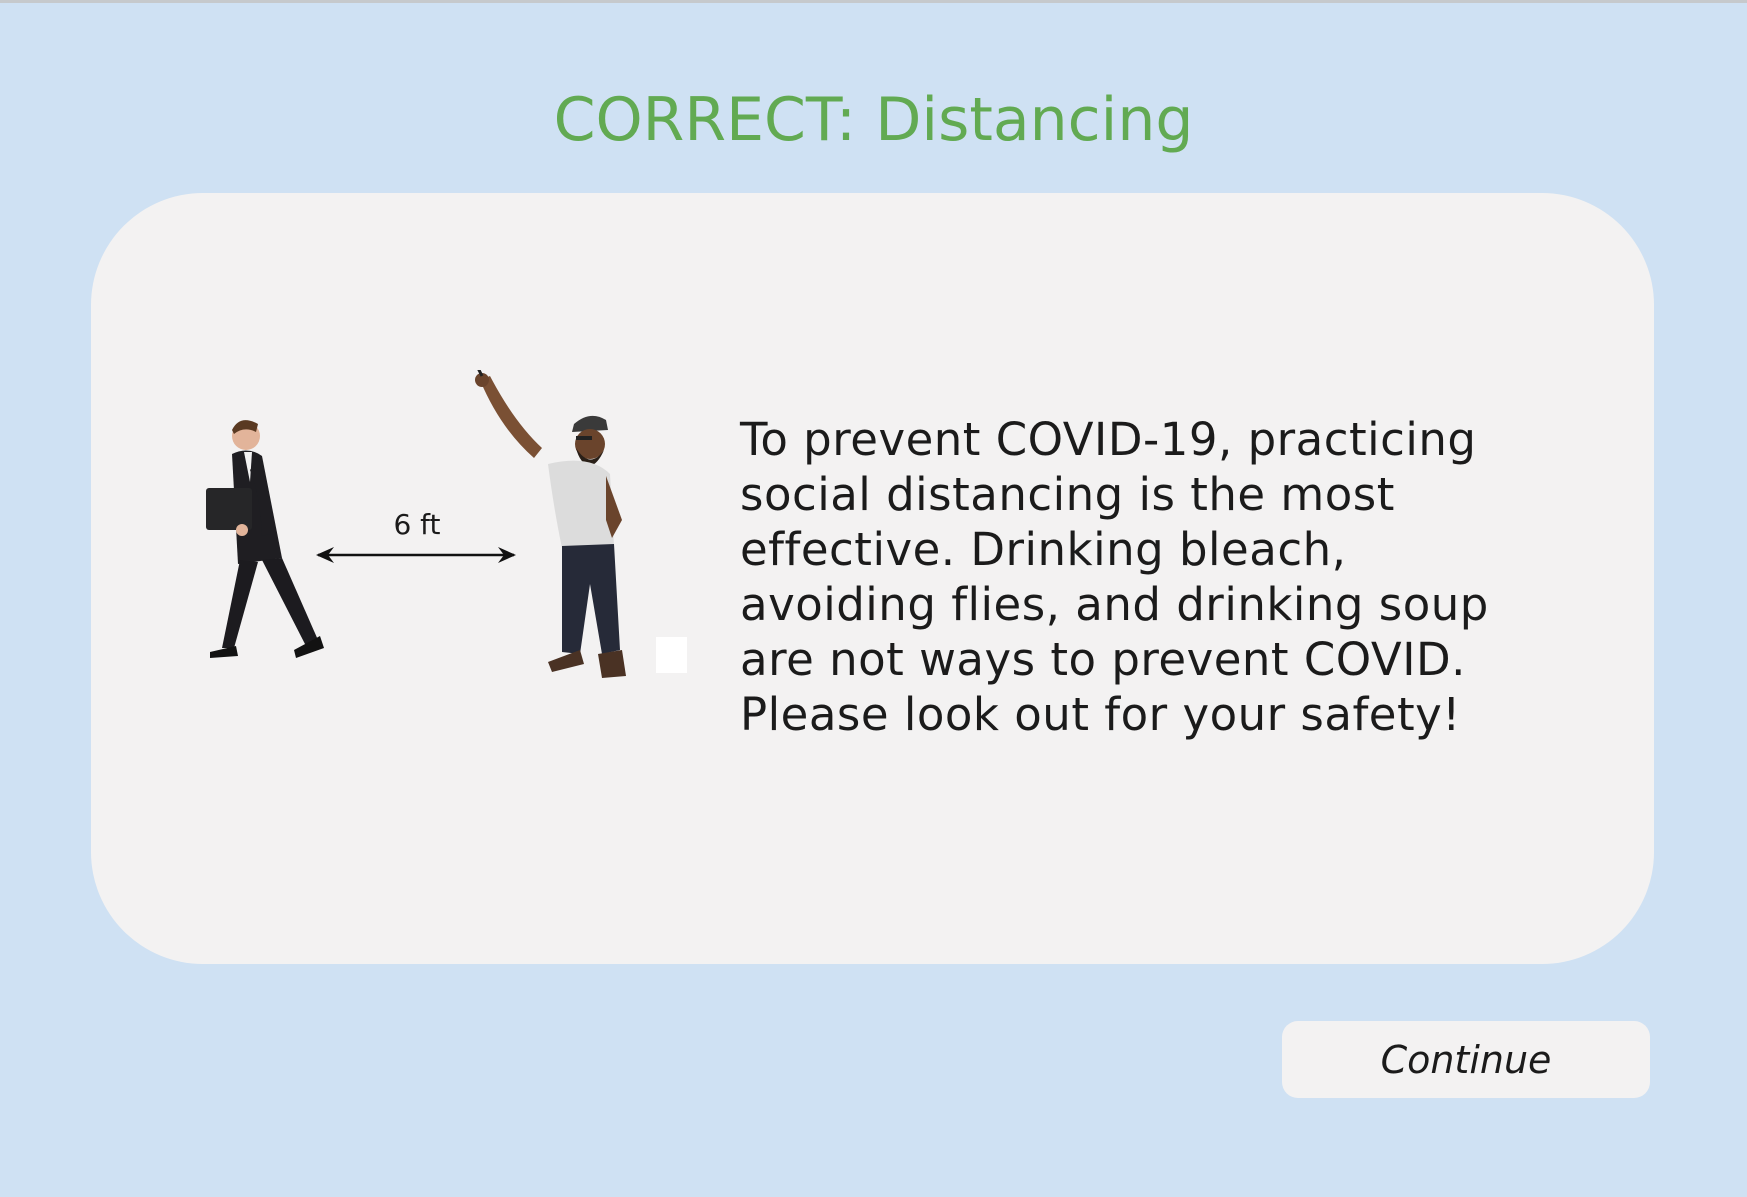  I want to click on message-line: Please look out for your safety!, so click(1100, 714).